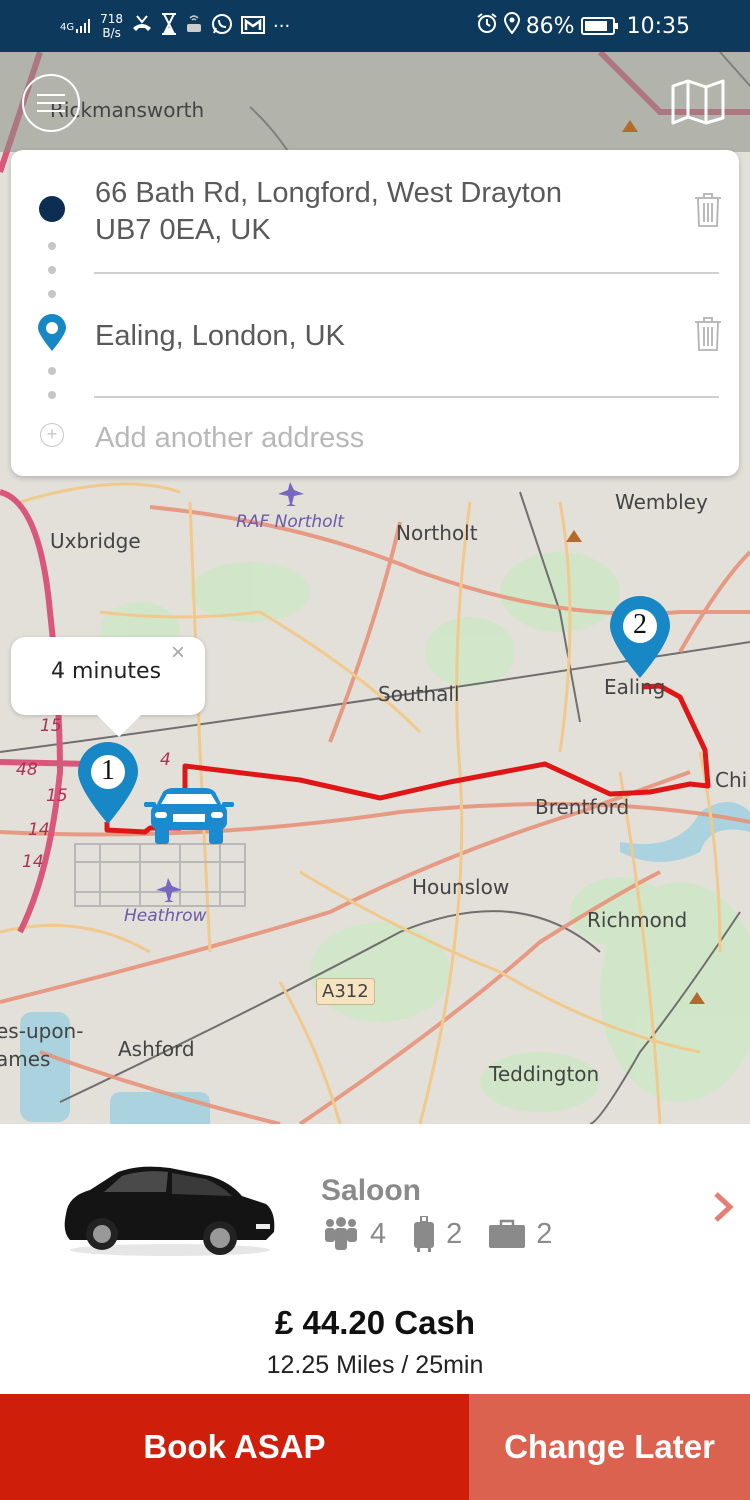 The width and height of the screenshot is (750, 1500). What do you see at coordinates (487, 26) in the screenshot?
I see `alarm-icon` at bounding box center [487, 26].